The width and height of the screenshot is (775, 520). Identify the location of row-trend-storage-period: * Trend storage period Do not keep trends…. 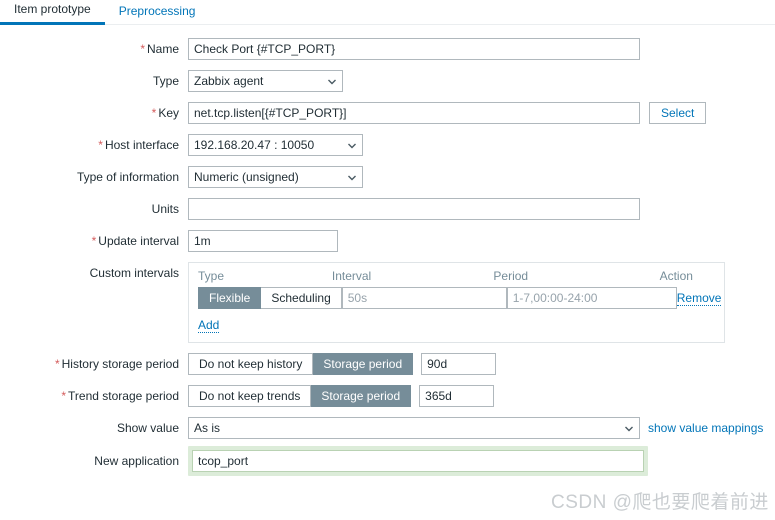
(387, 396).